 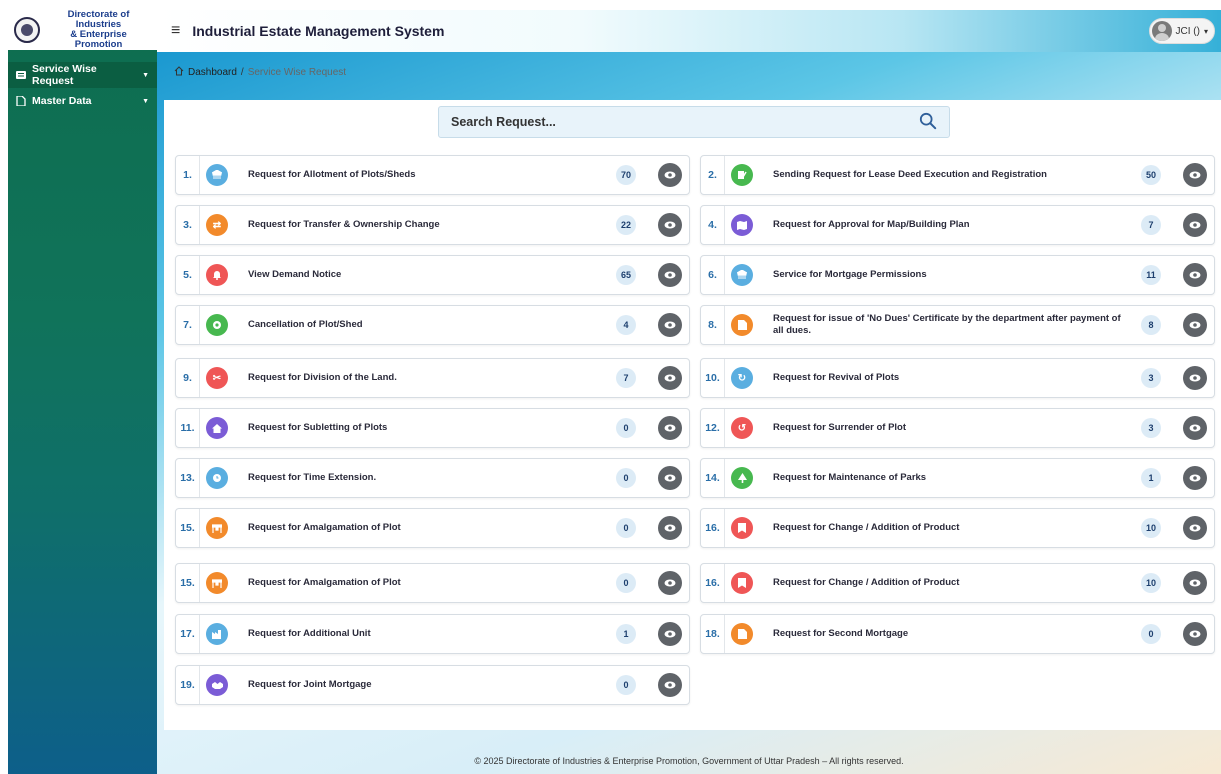 I want to click on request-card: 11. Request for Subletting of Plots 0, so click(x=432, y=428).